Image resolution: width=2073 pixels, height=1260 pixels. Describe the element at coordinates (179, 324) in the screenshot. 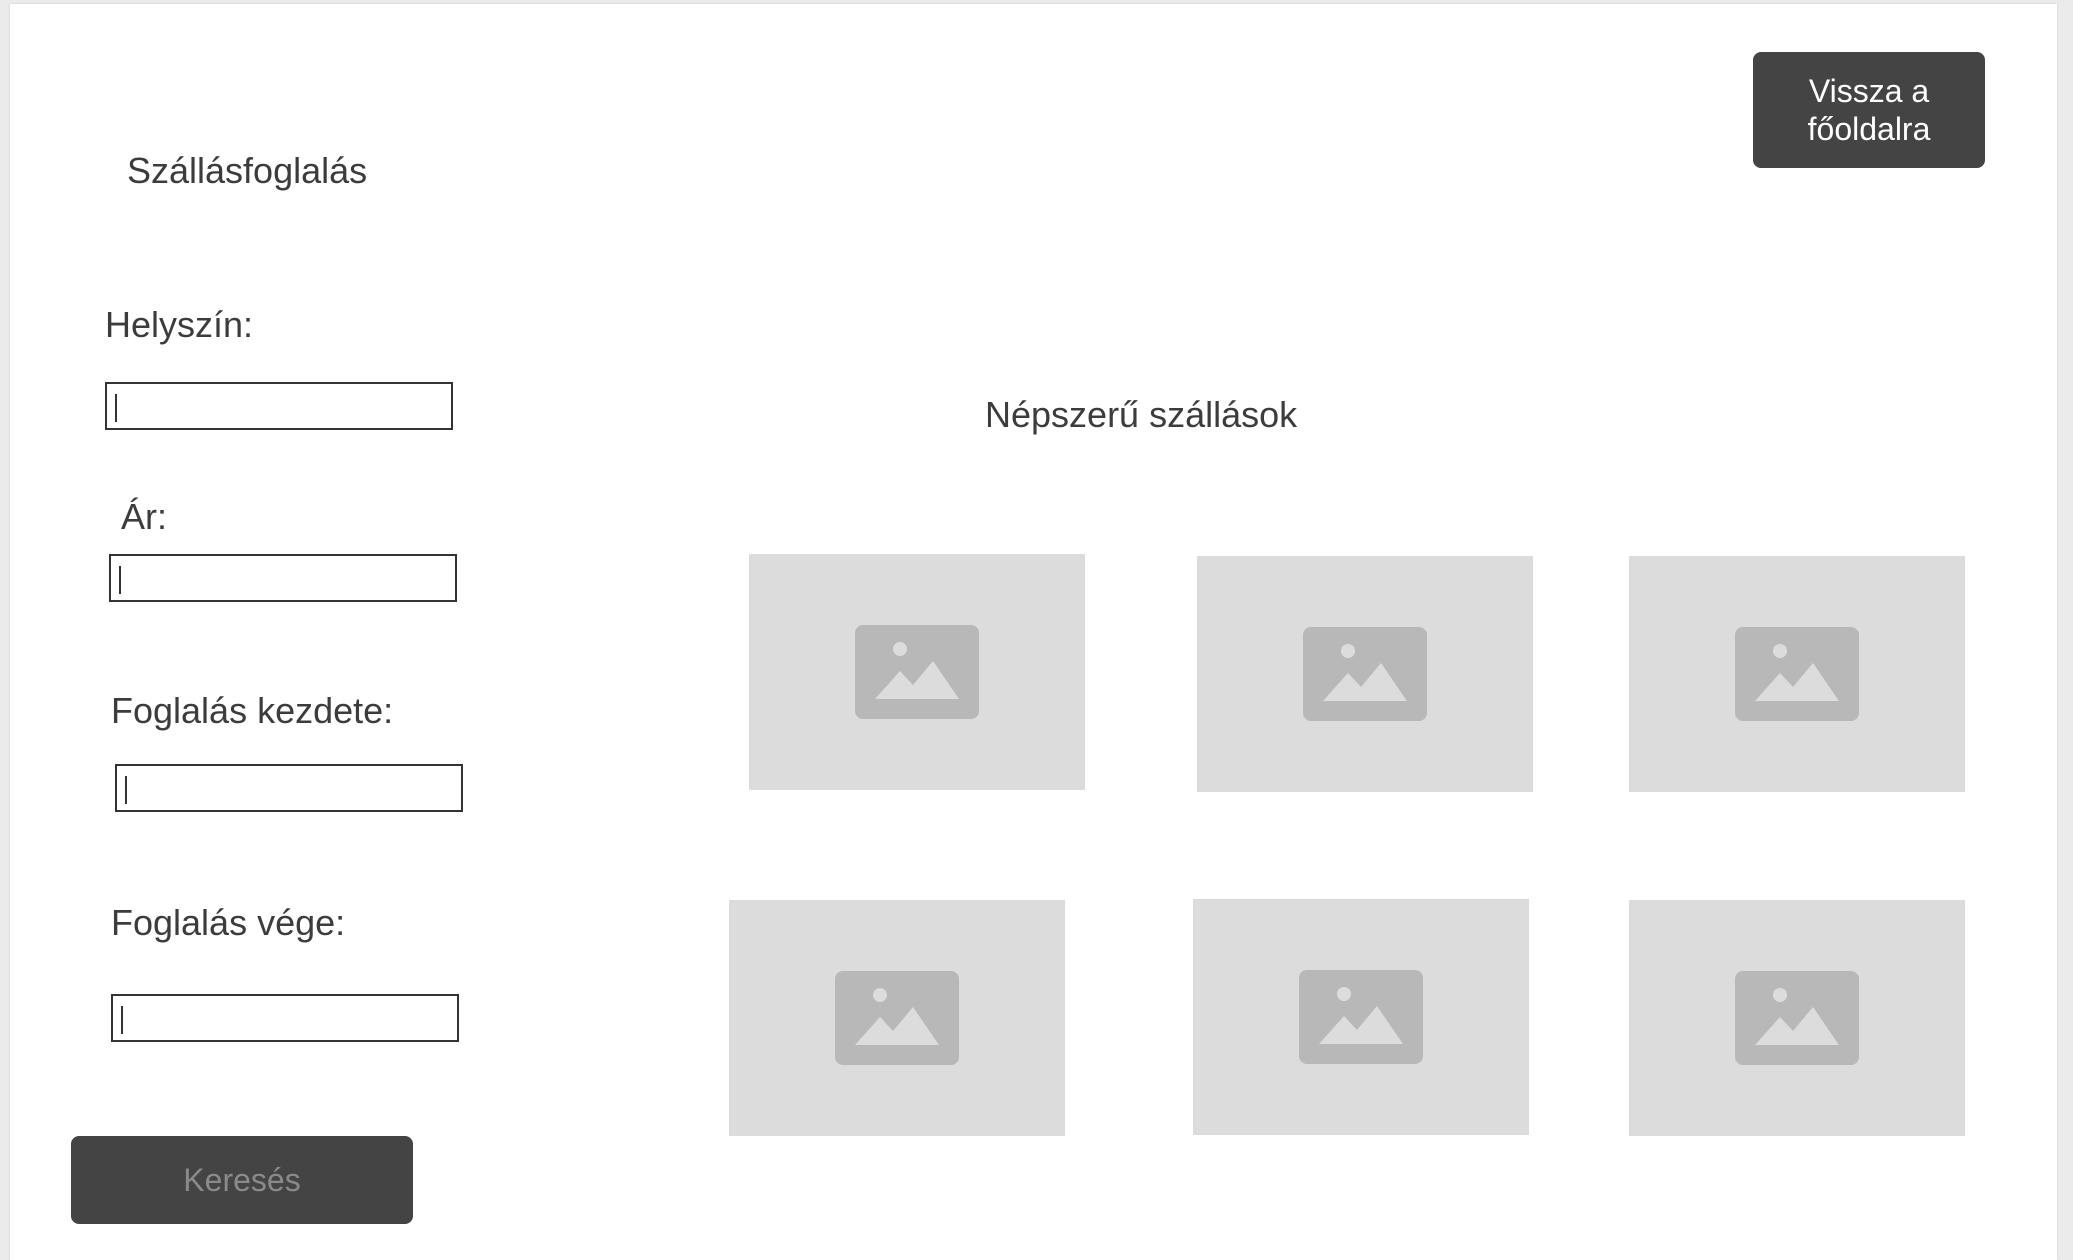

I see `location-label: Helyszín:` at that location.